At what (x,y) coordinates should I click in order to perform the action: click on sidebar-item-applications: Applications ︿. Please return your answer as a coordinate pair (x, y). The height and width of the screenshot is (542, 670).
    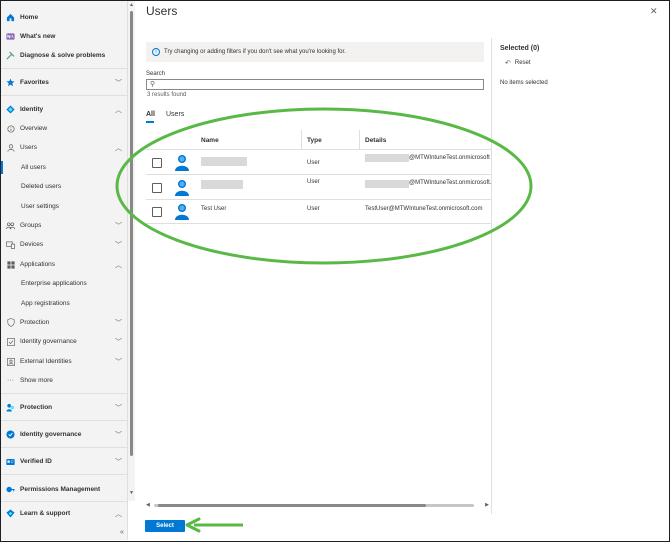
    Looking at the image, I should click on (64, 264).